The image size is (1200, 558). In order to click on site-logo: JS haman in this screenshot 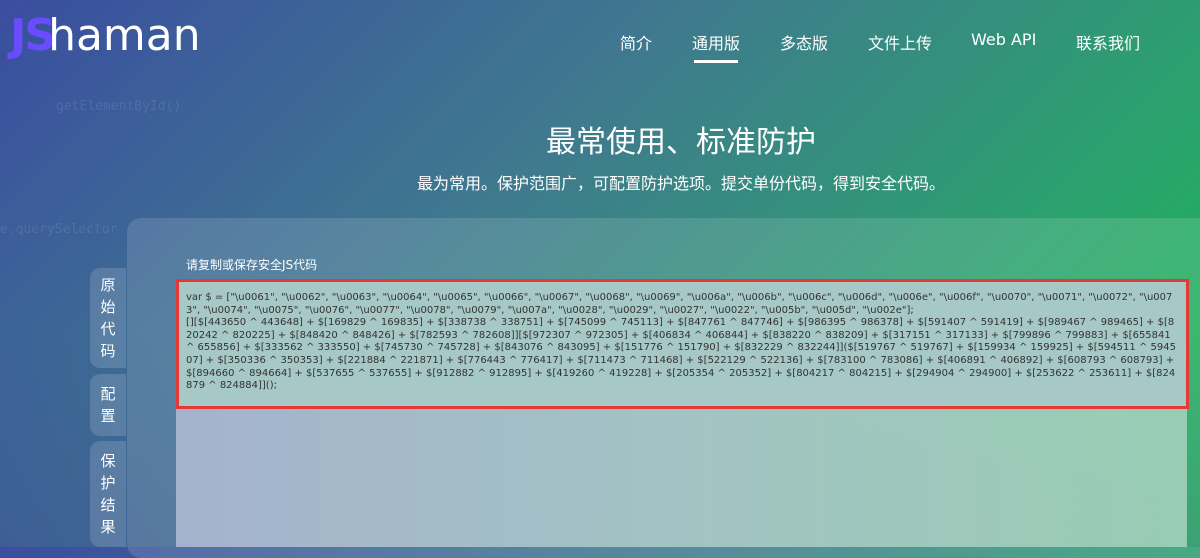, I will do `click(105, 35)`.